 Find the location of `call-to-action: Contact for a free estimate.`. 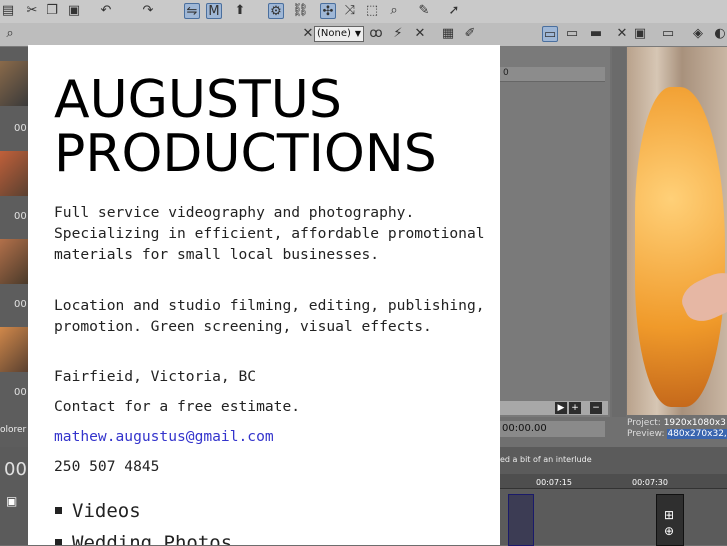

call-to-action: Contact for a free estimate. is located at coordinates (177, 406).